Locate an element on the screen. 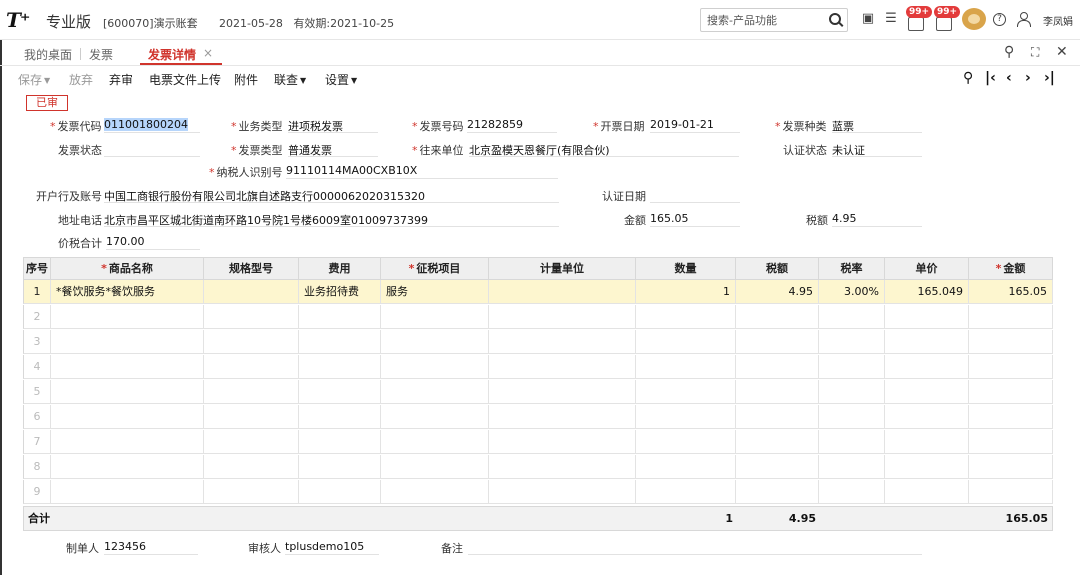 Image resolution: width=1080 pixels, height=575 pixels. next-record-icon: › is located at coordinates (1028, 78).